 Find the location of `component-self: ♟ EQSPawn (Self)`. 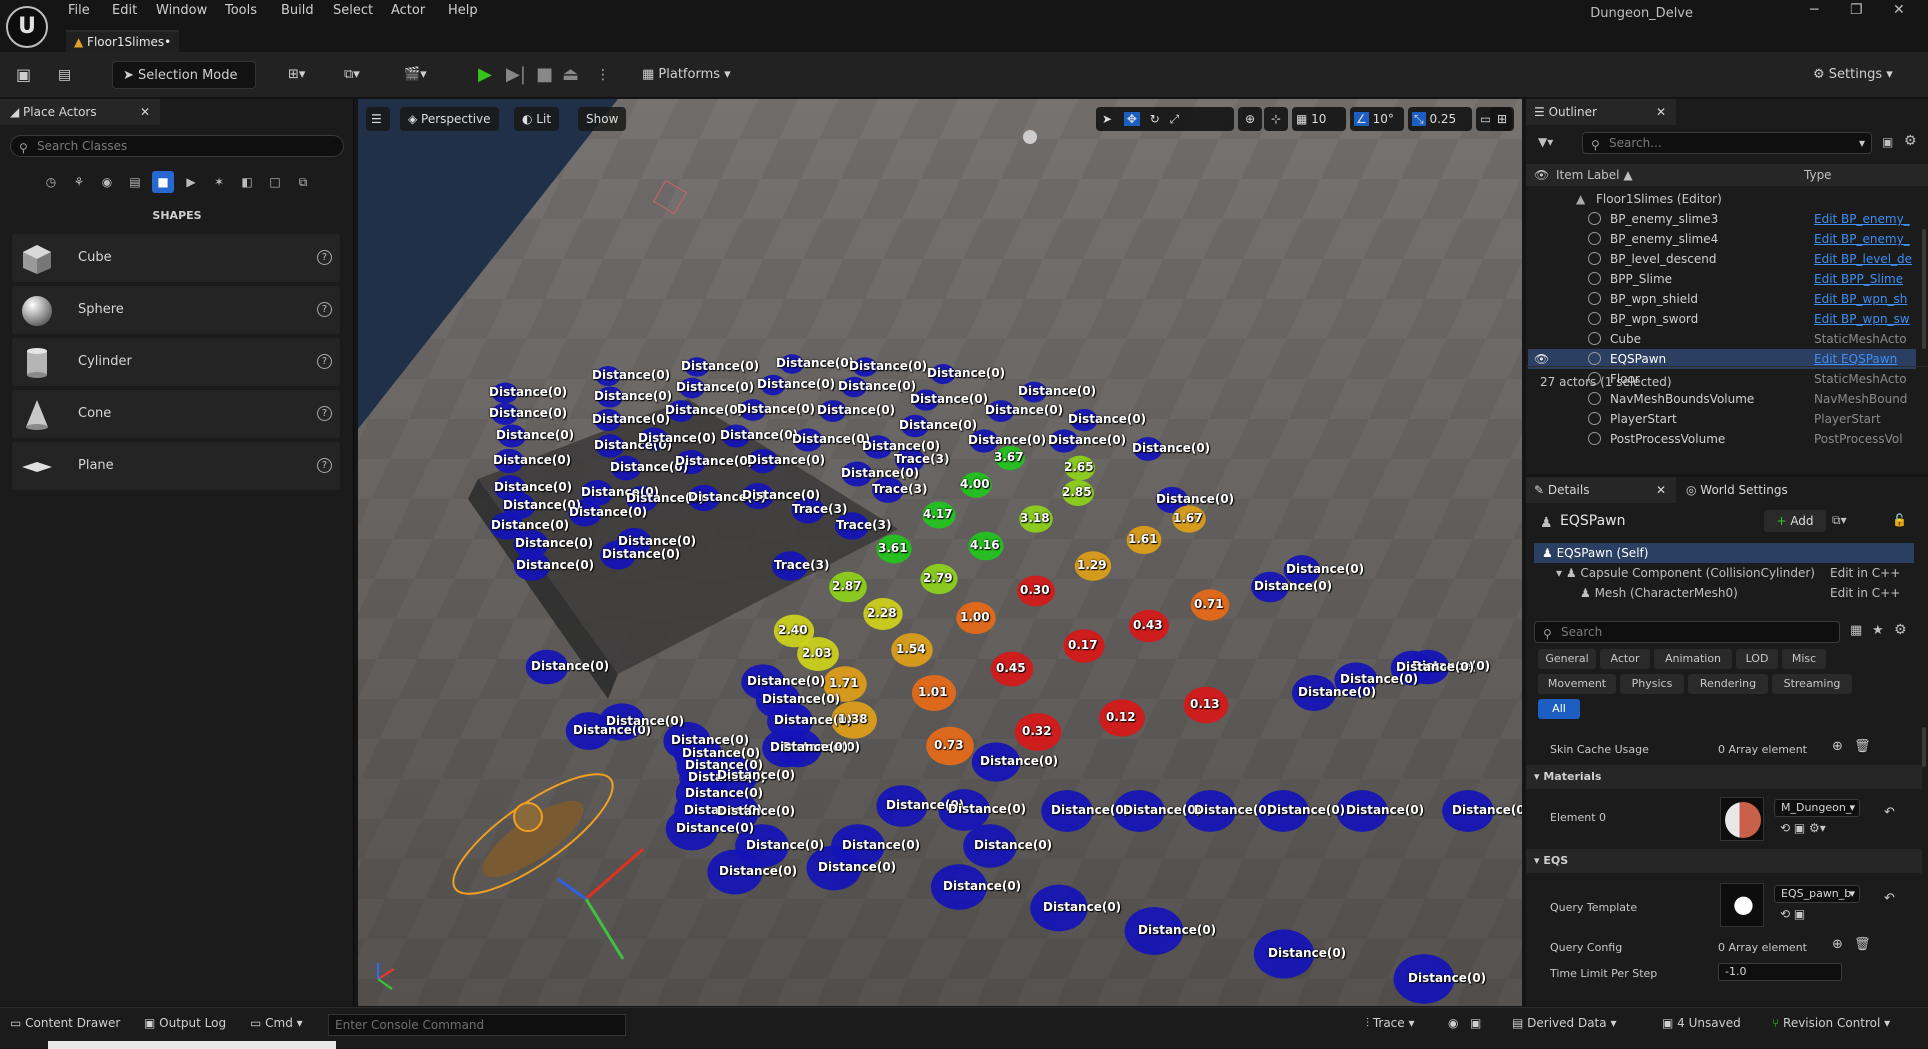

component-self: ♟ EQSPawn (Self) is located at coordinates (1724, 553).